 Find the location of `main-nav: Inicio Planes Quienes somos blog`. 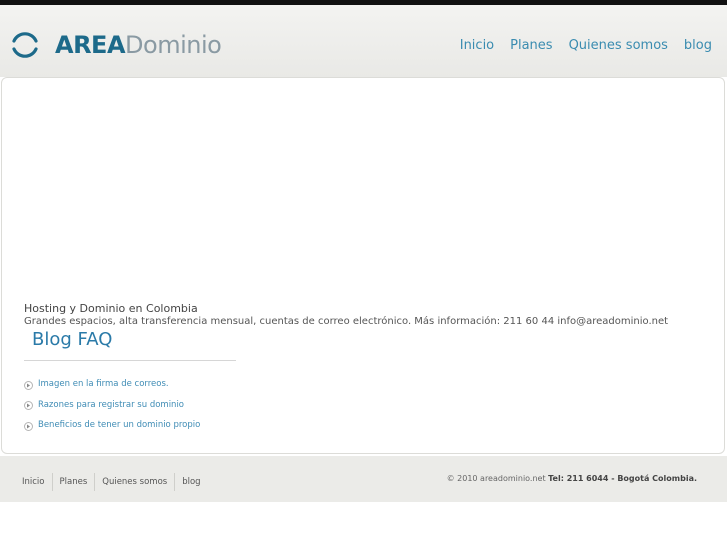

main-nav: Inicio Planes Quienes somos blog is located at coordinates (586, 45).